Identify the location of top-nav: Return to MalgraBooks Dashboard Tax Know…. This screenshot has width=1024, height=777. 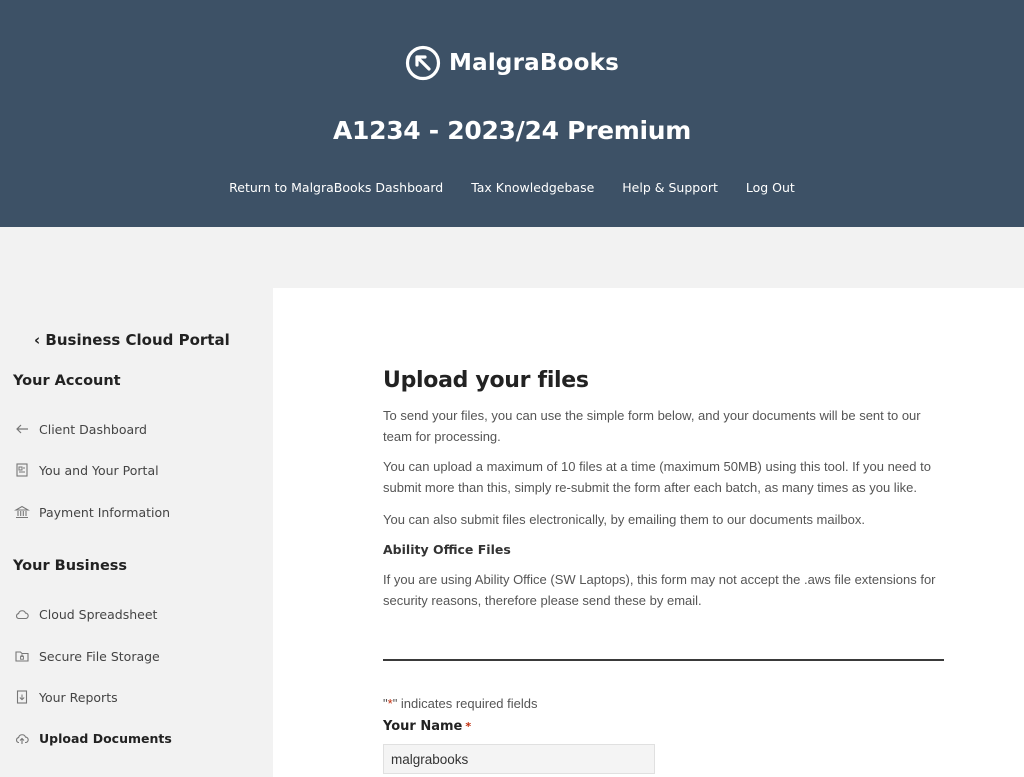
(512, 187).